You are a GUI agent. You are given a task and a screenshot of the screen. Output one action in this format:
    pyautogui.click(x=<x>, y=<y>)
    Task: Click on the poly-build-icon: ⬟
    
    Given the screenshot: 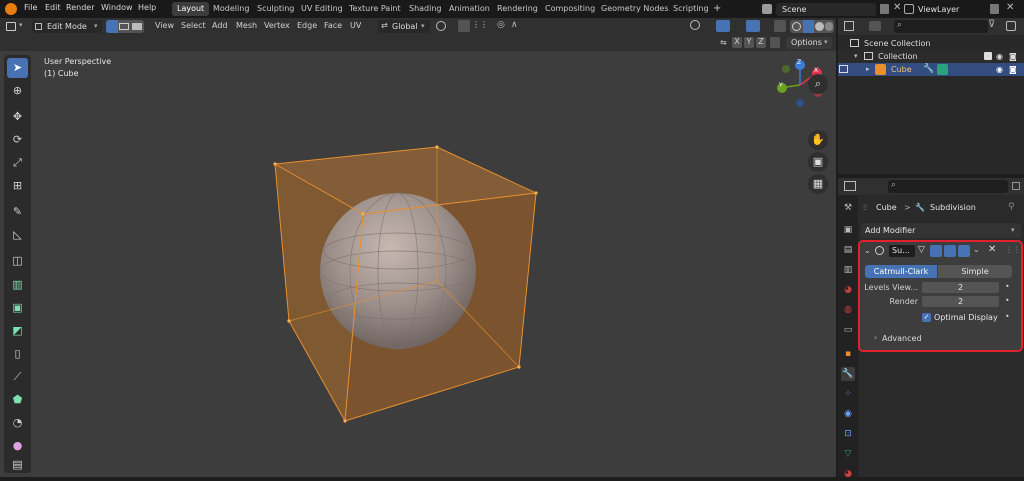 What is the action you would take?
    pyautogui.click(x=17, y=400)
    